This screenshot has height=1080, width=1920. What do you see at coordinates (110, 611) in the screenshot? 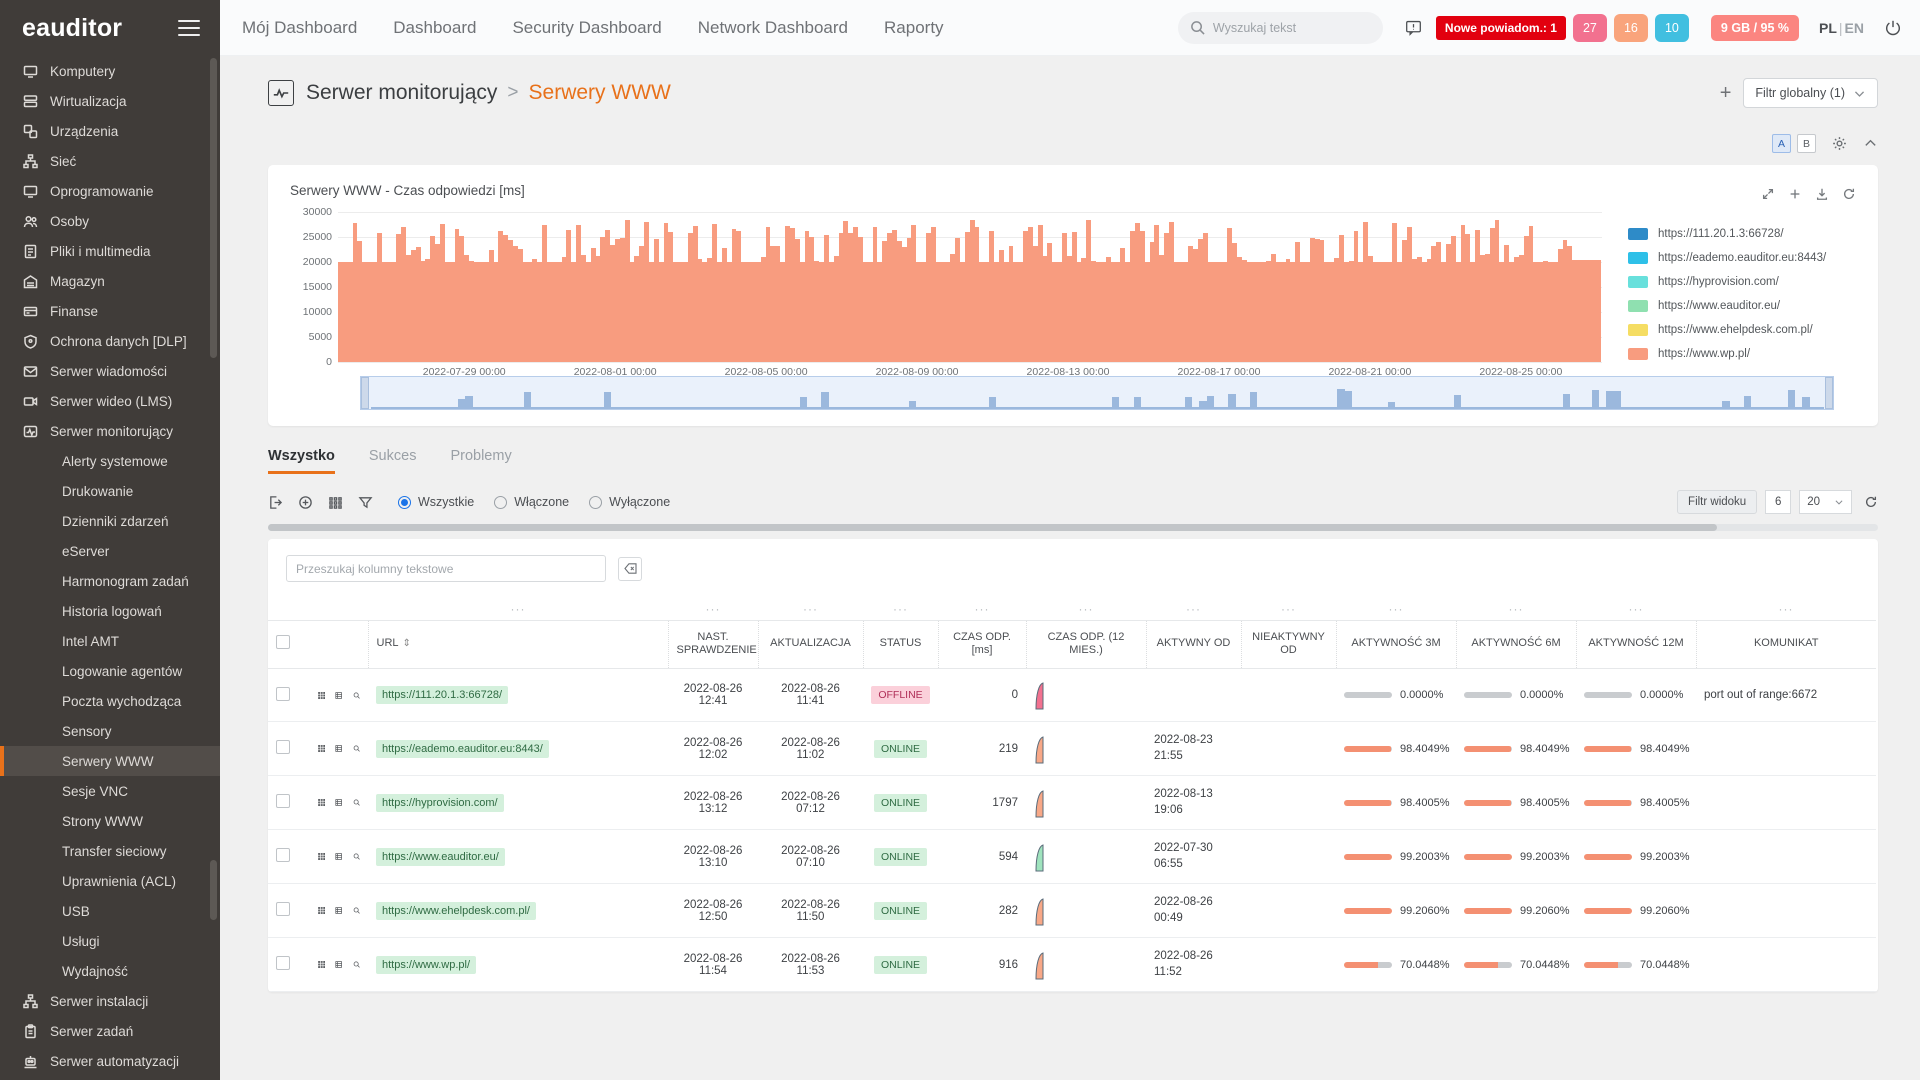
I see `sidebar-item-historia-logowa: Historia logowań` at bounding box center [110, 611].